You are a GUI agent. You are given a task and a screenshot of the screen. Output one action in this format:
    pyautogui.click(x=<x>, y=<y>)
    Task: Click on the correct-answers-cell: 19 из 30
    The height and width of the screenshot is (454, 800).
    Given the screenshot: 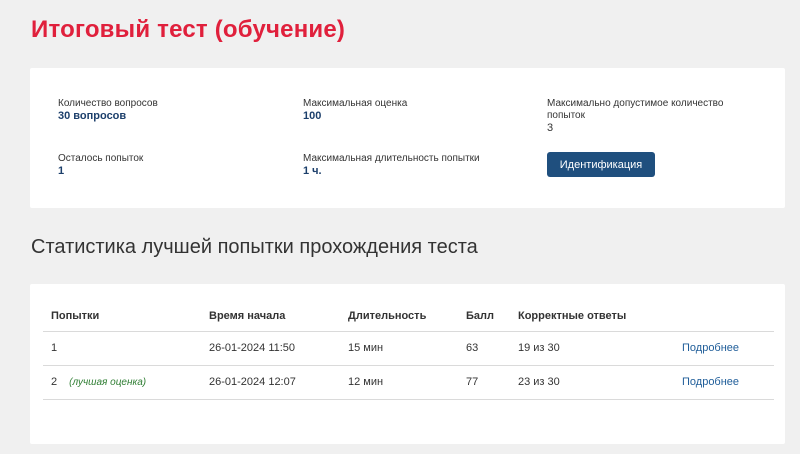 What is the action you would take?
    pyautogui.click(x=592, y=348)
    